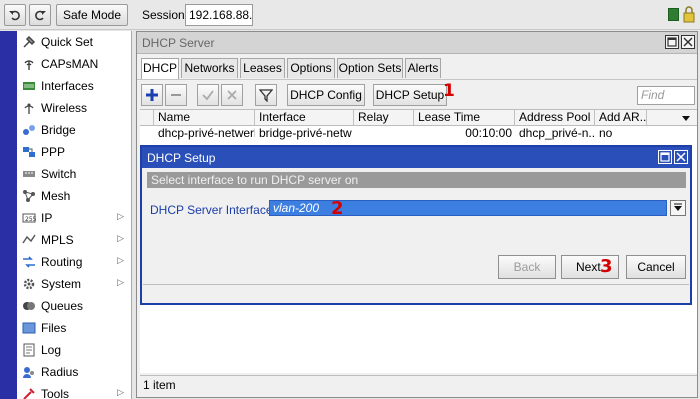 Image resolution: width=700 pixels, height=399 pixels. What do you see at coordinates (527, 267) in the screenshot?
I see `back-button: Back` at bounding box center [527, 267].